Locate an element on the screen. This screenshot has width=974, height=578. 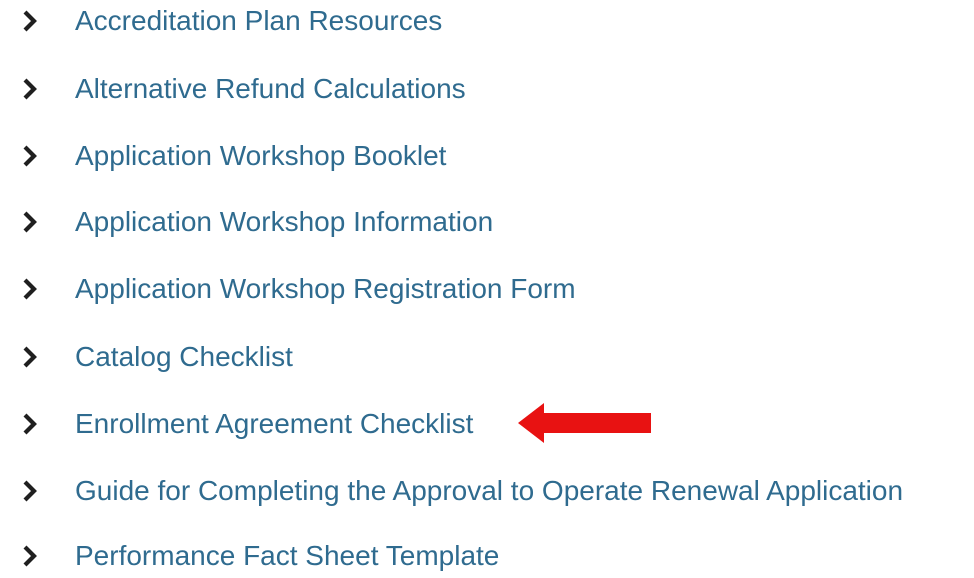
link-application-workshop-information: Application Workshop Information is located at coordinates (284, 222).